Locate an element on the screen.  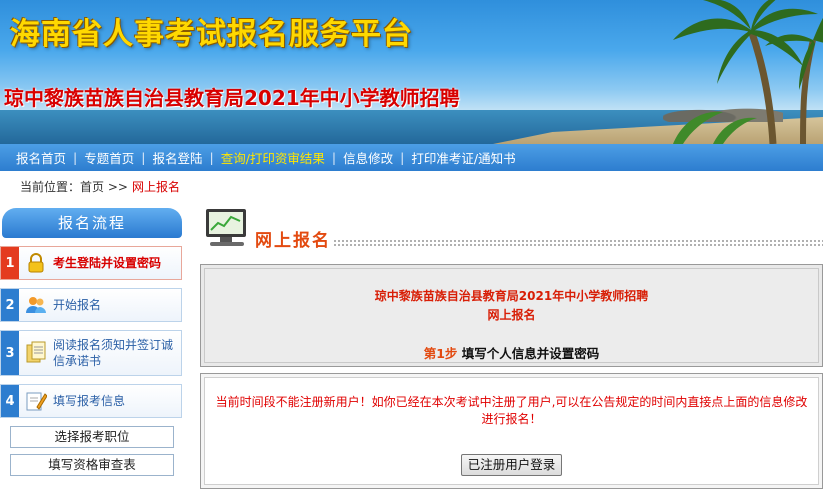
palm-trees-illustration is located at coordinates (748, 72).